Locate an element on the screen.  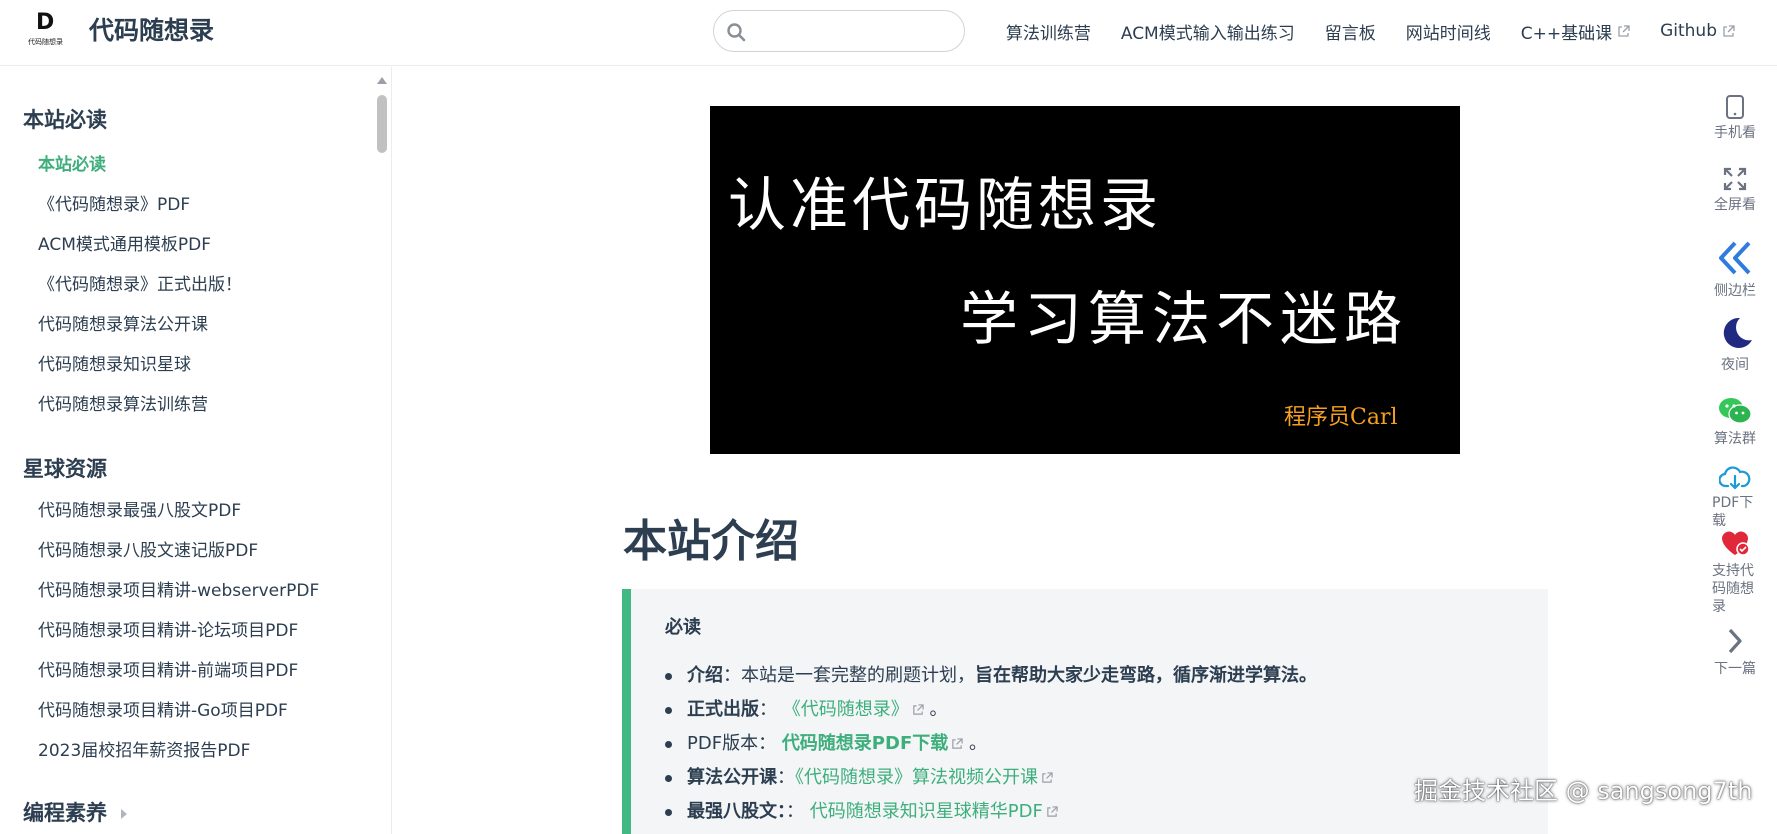
nav-link-github: Github is located at coordinates (1697, 31).